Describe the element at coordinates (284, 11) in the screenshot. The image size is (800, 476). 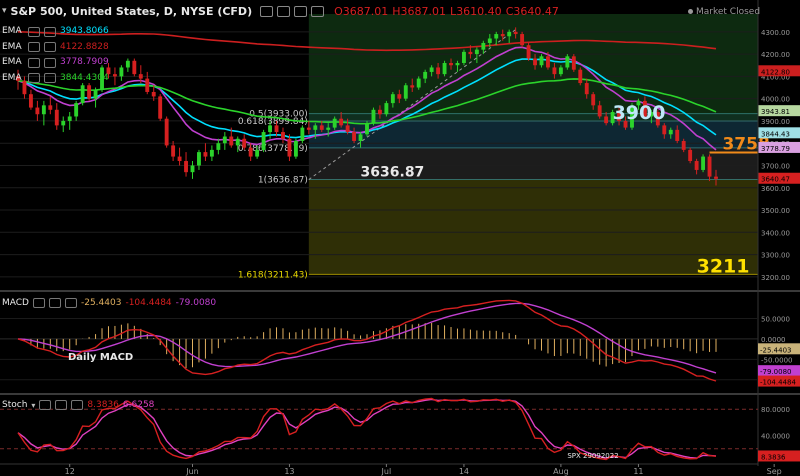
I see `settings-icon` at that location.